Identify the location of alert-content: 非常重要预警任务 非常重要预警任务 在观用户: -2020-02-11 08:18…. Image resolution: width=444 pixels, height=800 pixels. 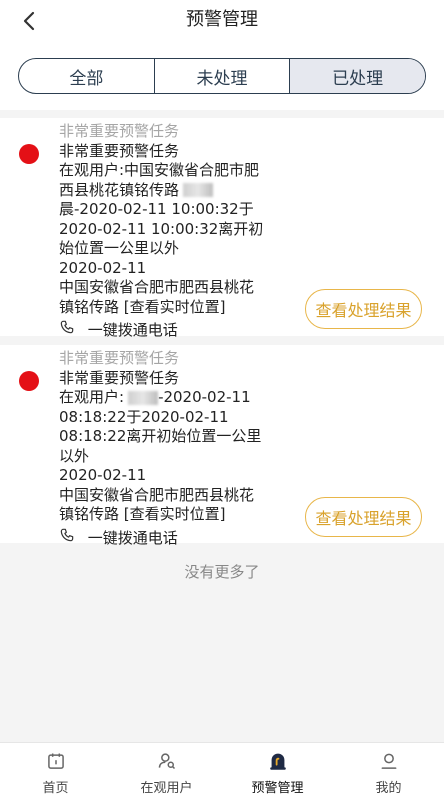
(179, 448).